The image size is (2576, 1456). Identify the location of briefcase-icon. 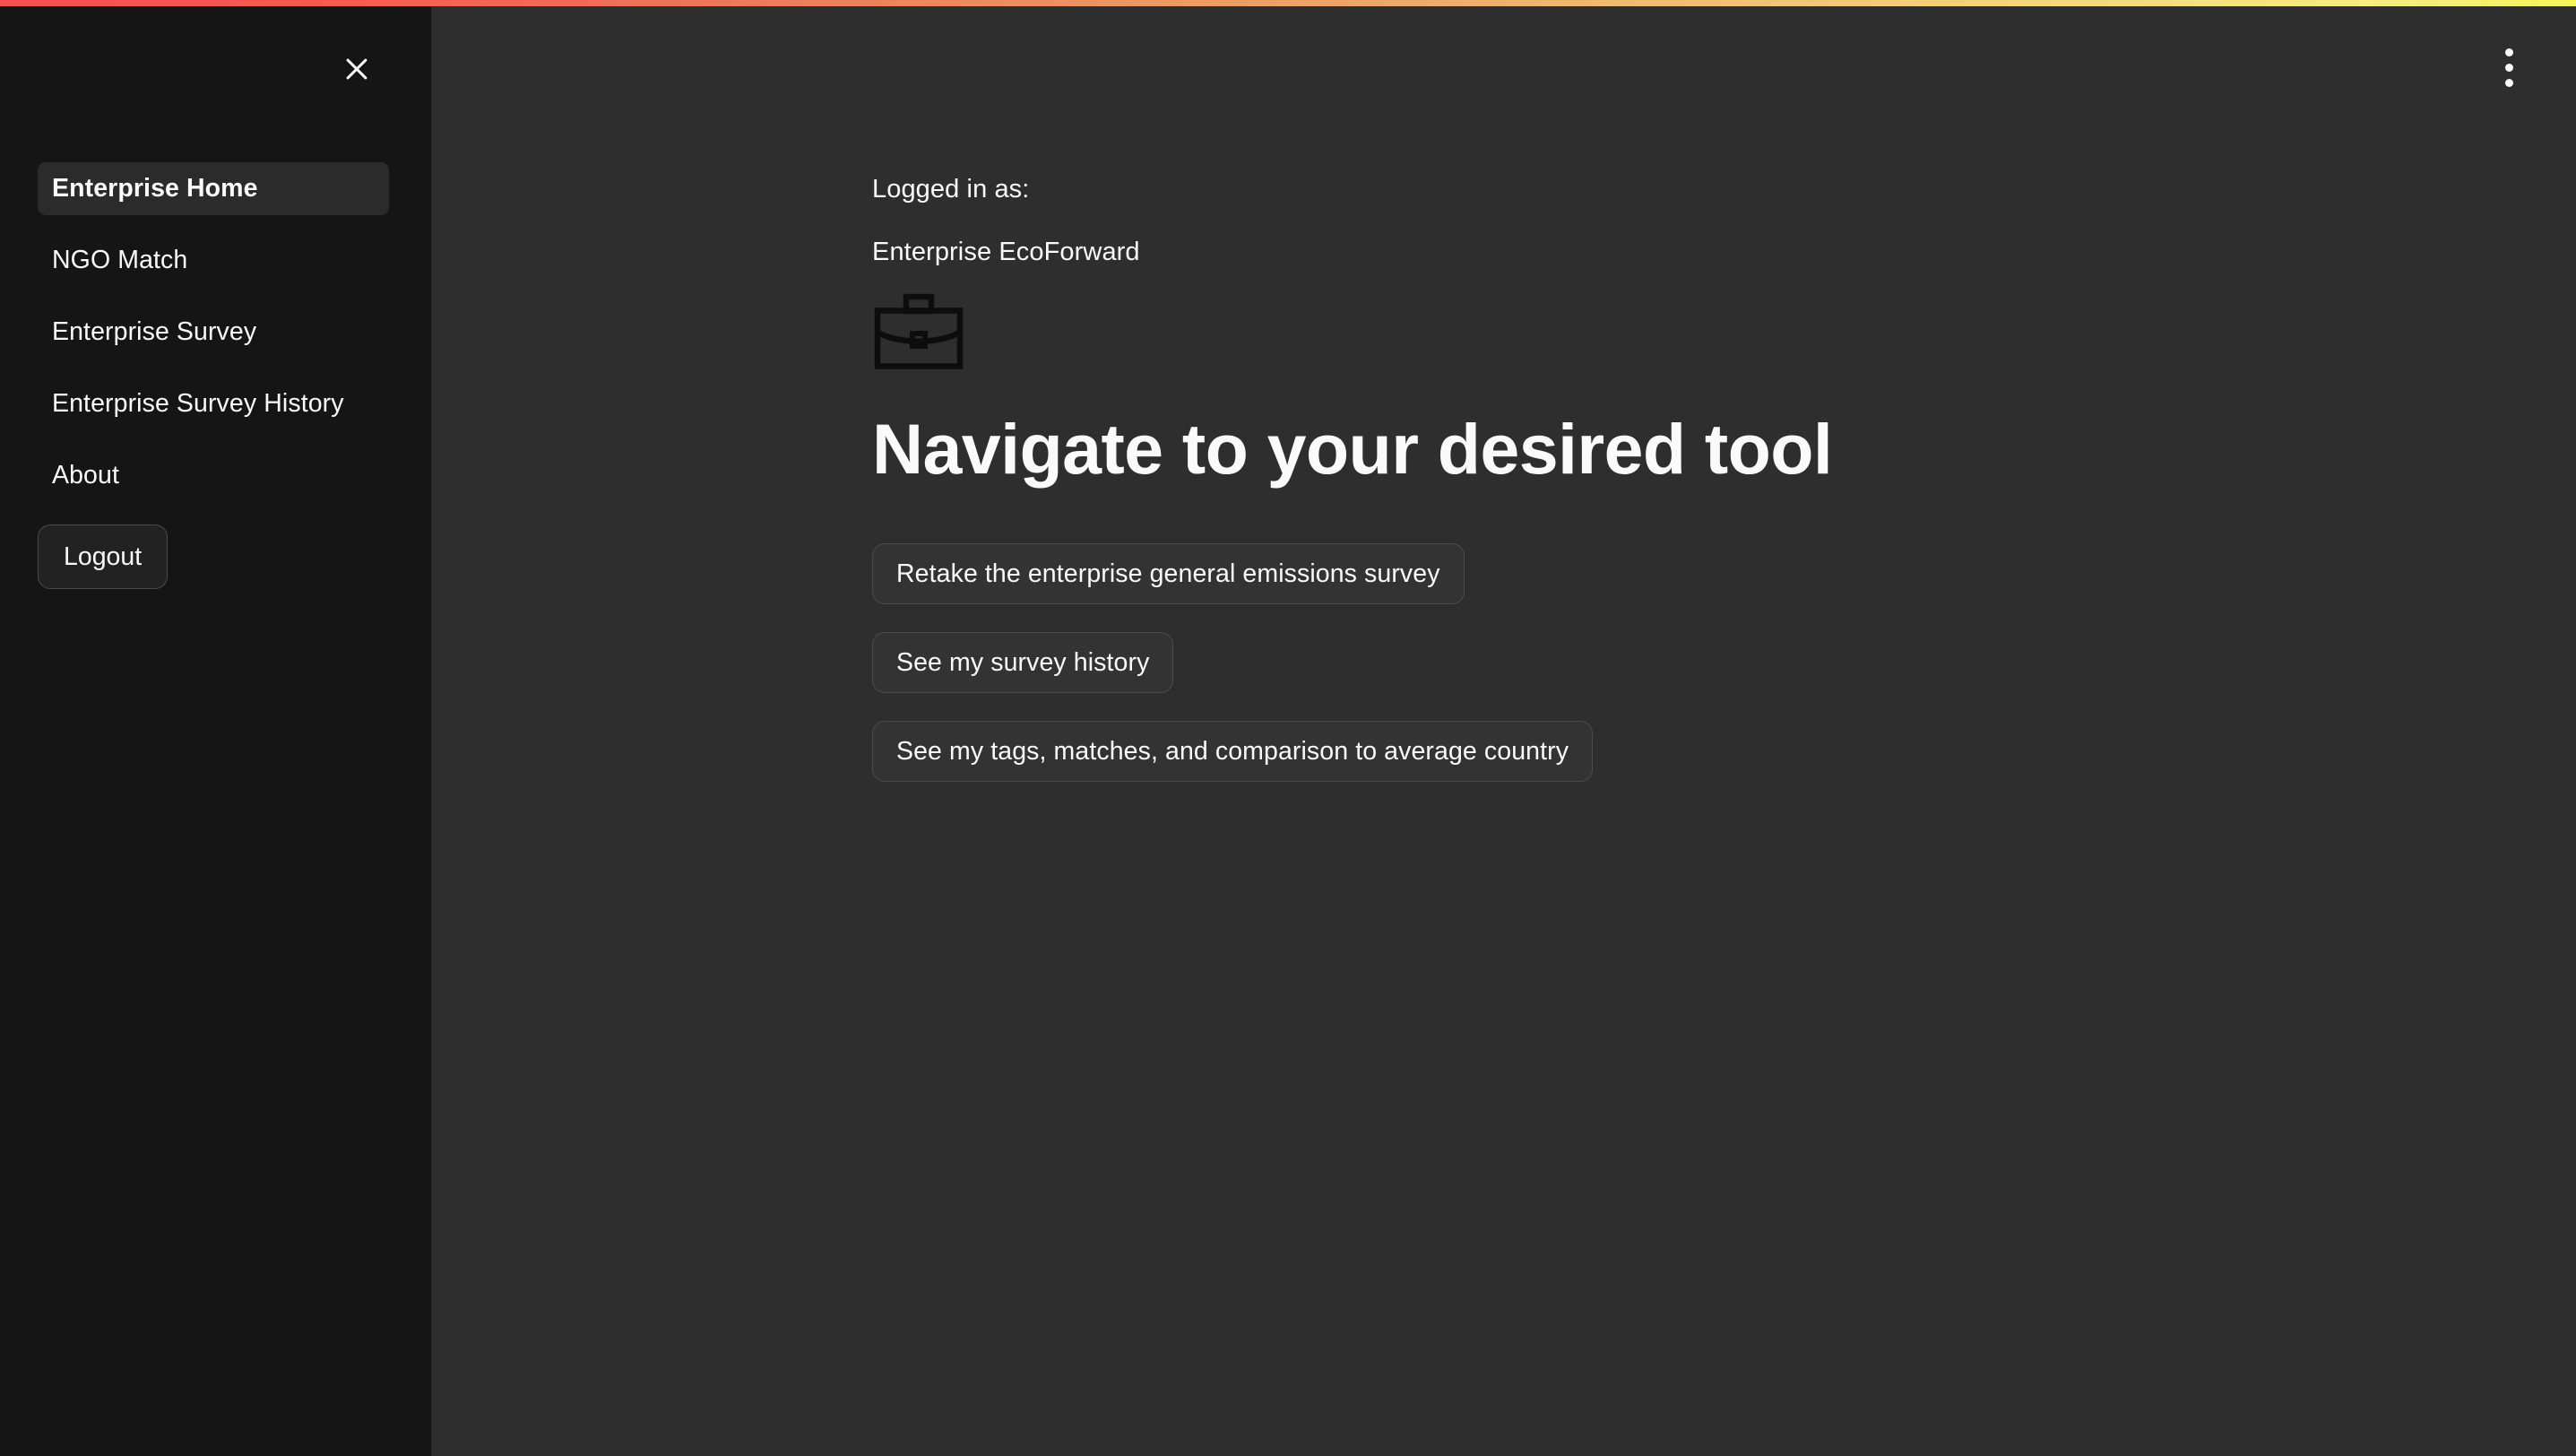
(919, 331).